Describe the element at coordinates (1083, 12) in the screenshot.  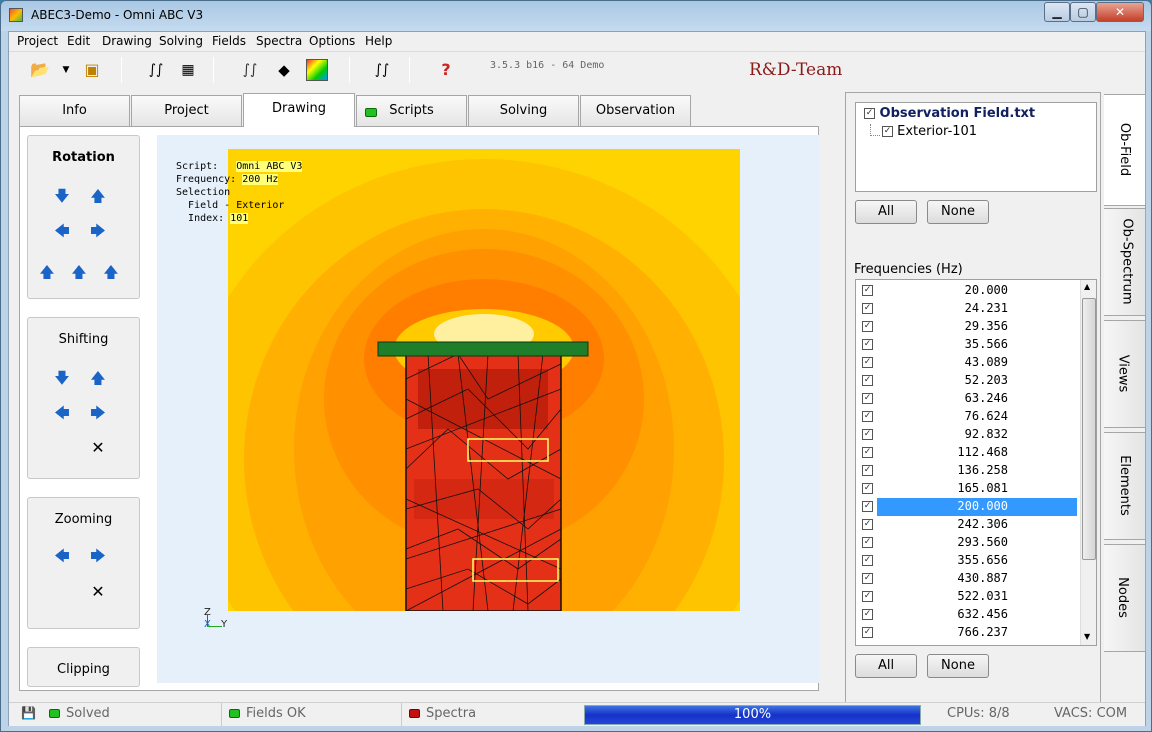
I see `maximize-button: ▢` at that location.